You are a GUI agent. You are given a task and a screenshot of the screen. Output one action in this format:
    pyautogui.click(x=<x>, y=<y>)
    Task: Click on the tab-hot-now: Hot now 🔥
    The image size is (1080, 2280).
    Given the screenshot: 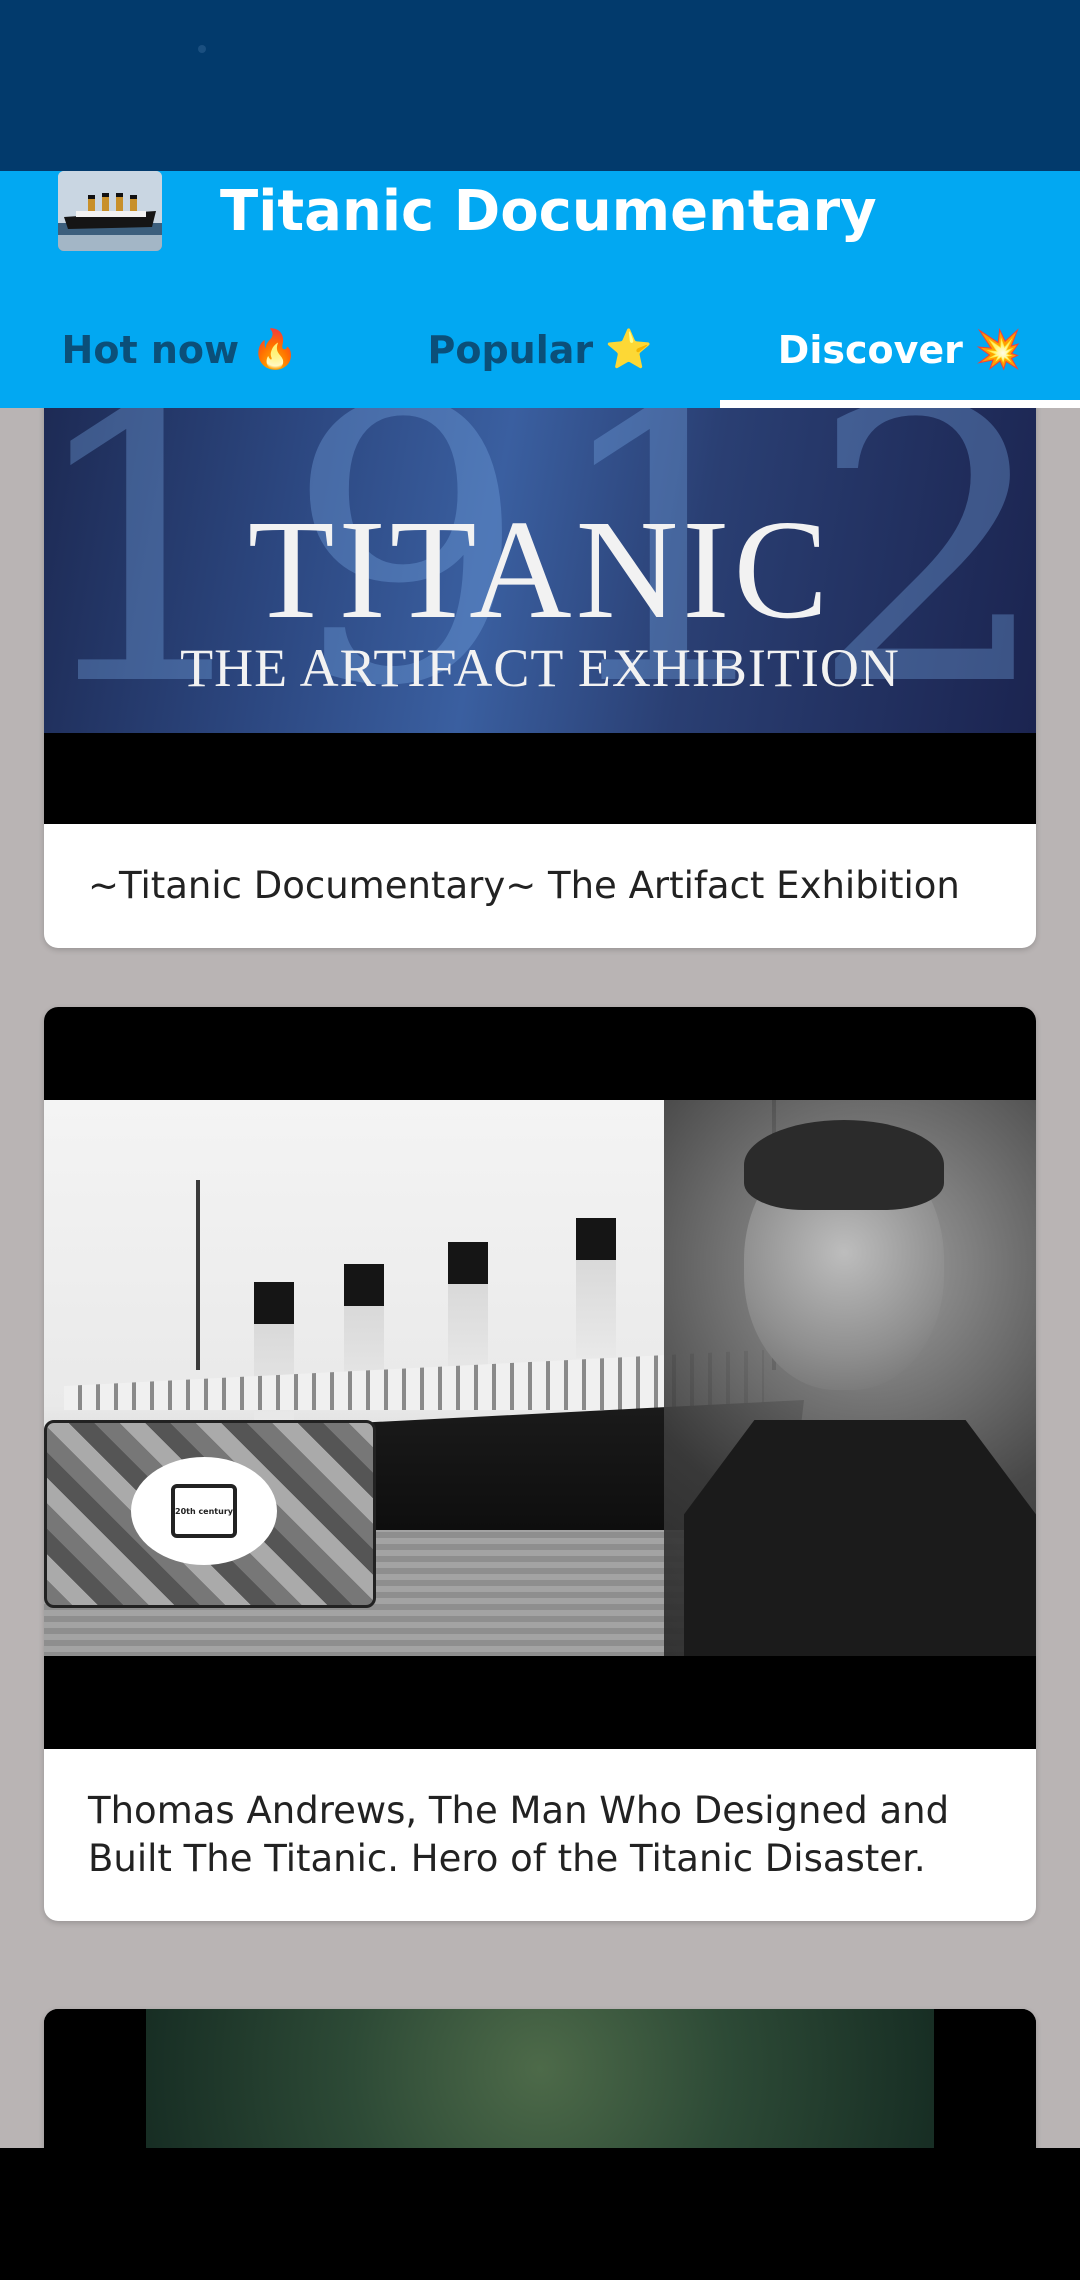 What is the action you would take?
    pyautogui.click(x=180, y=349)
    